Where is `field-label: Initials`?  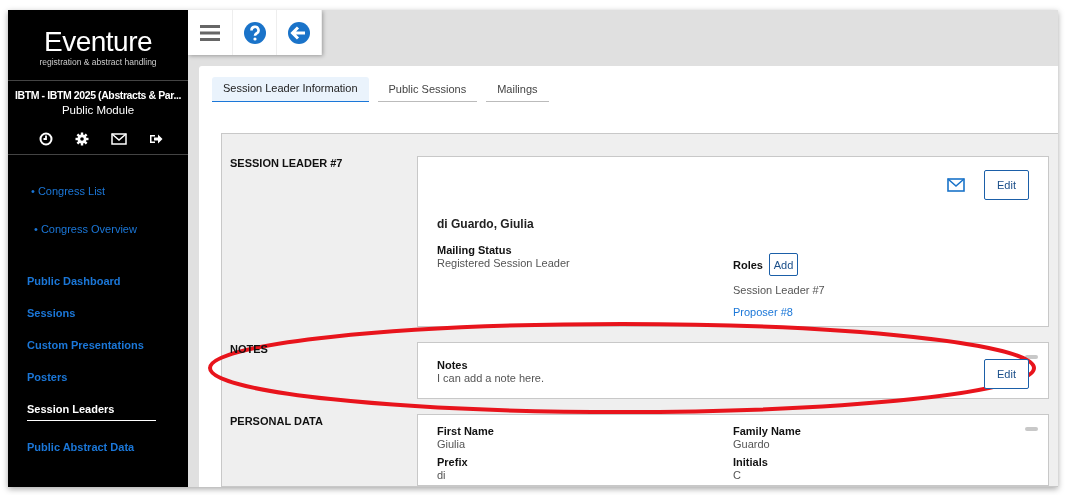
field-label: Initials is located at coordinates (751, 462).